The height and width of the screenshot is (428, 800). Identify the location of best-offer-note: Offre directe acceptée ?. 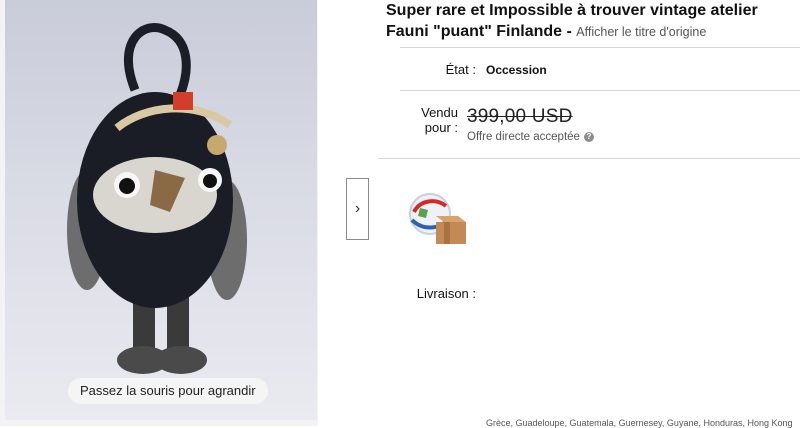
(530, 137).